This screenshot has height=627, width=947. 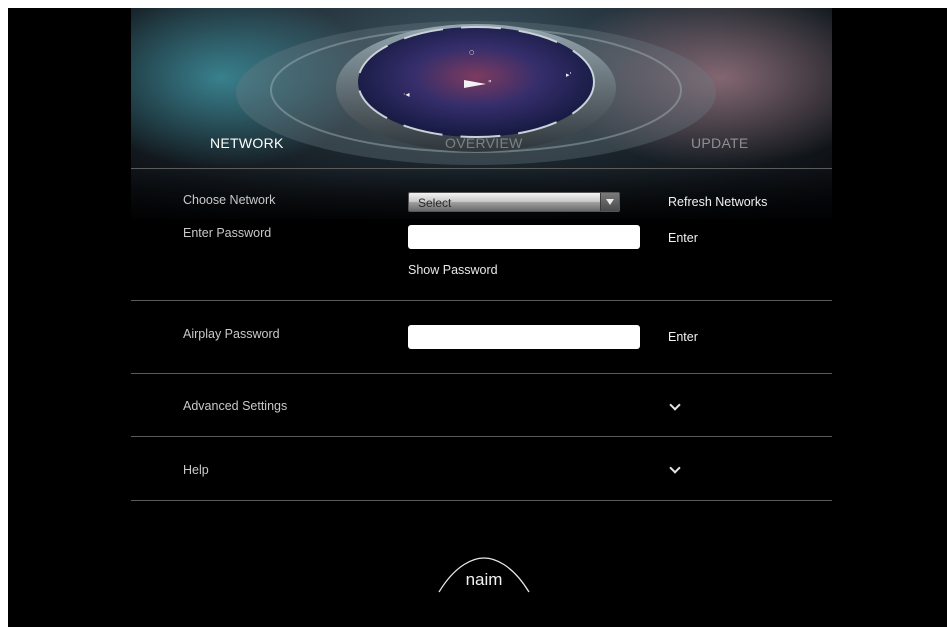 I want to click on airplay-divider, so click(x=481, y=373).